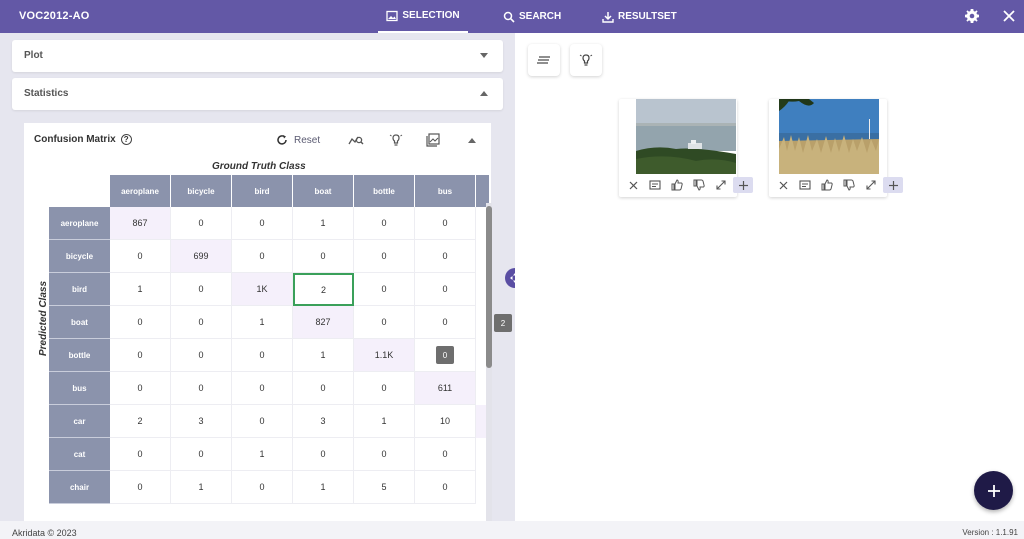 The image size is (1024, 539). I want to click on image-card-actions, so click(688, 185).